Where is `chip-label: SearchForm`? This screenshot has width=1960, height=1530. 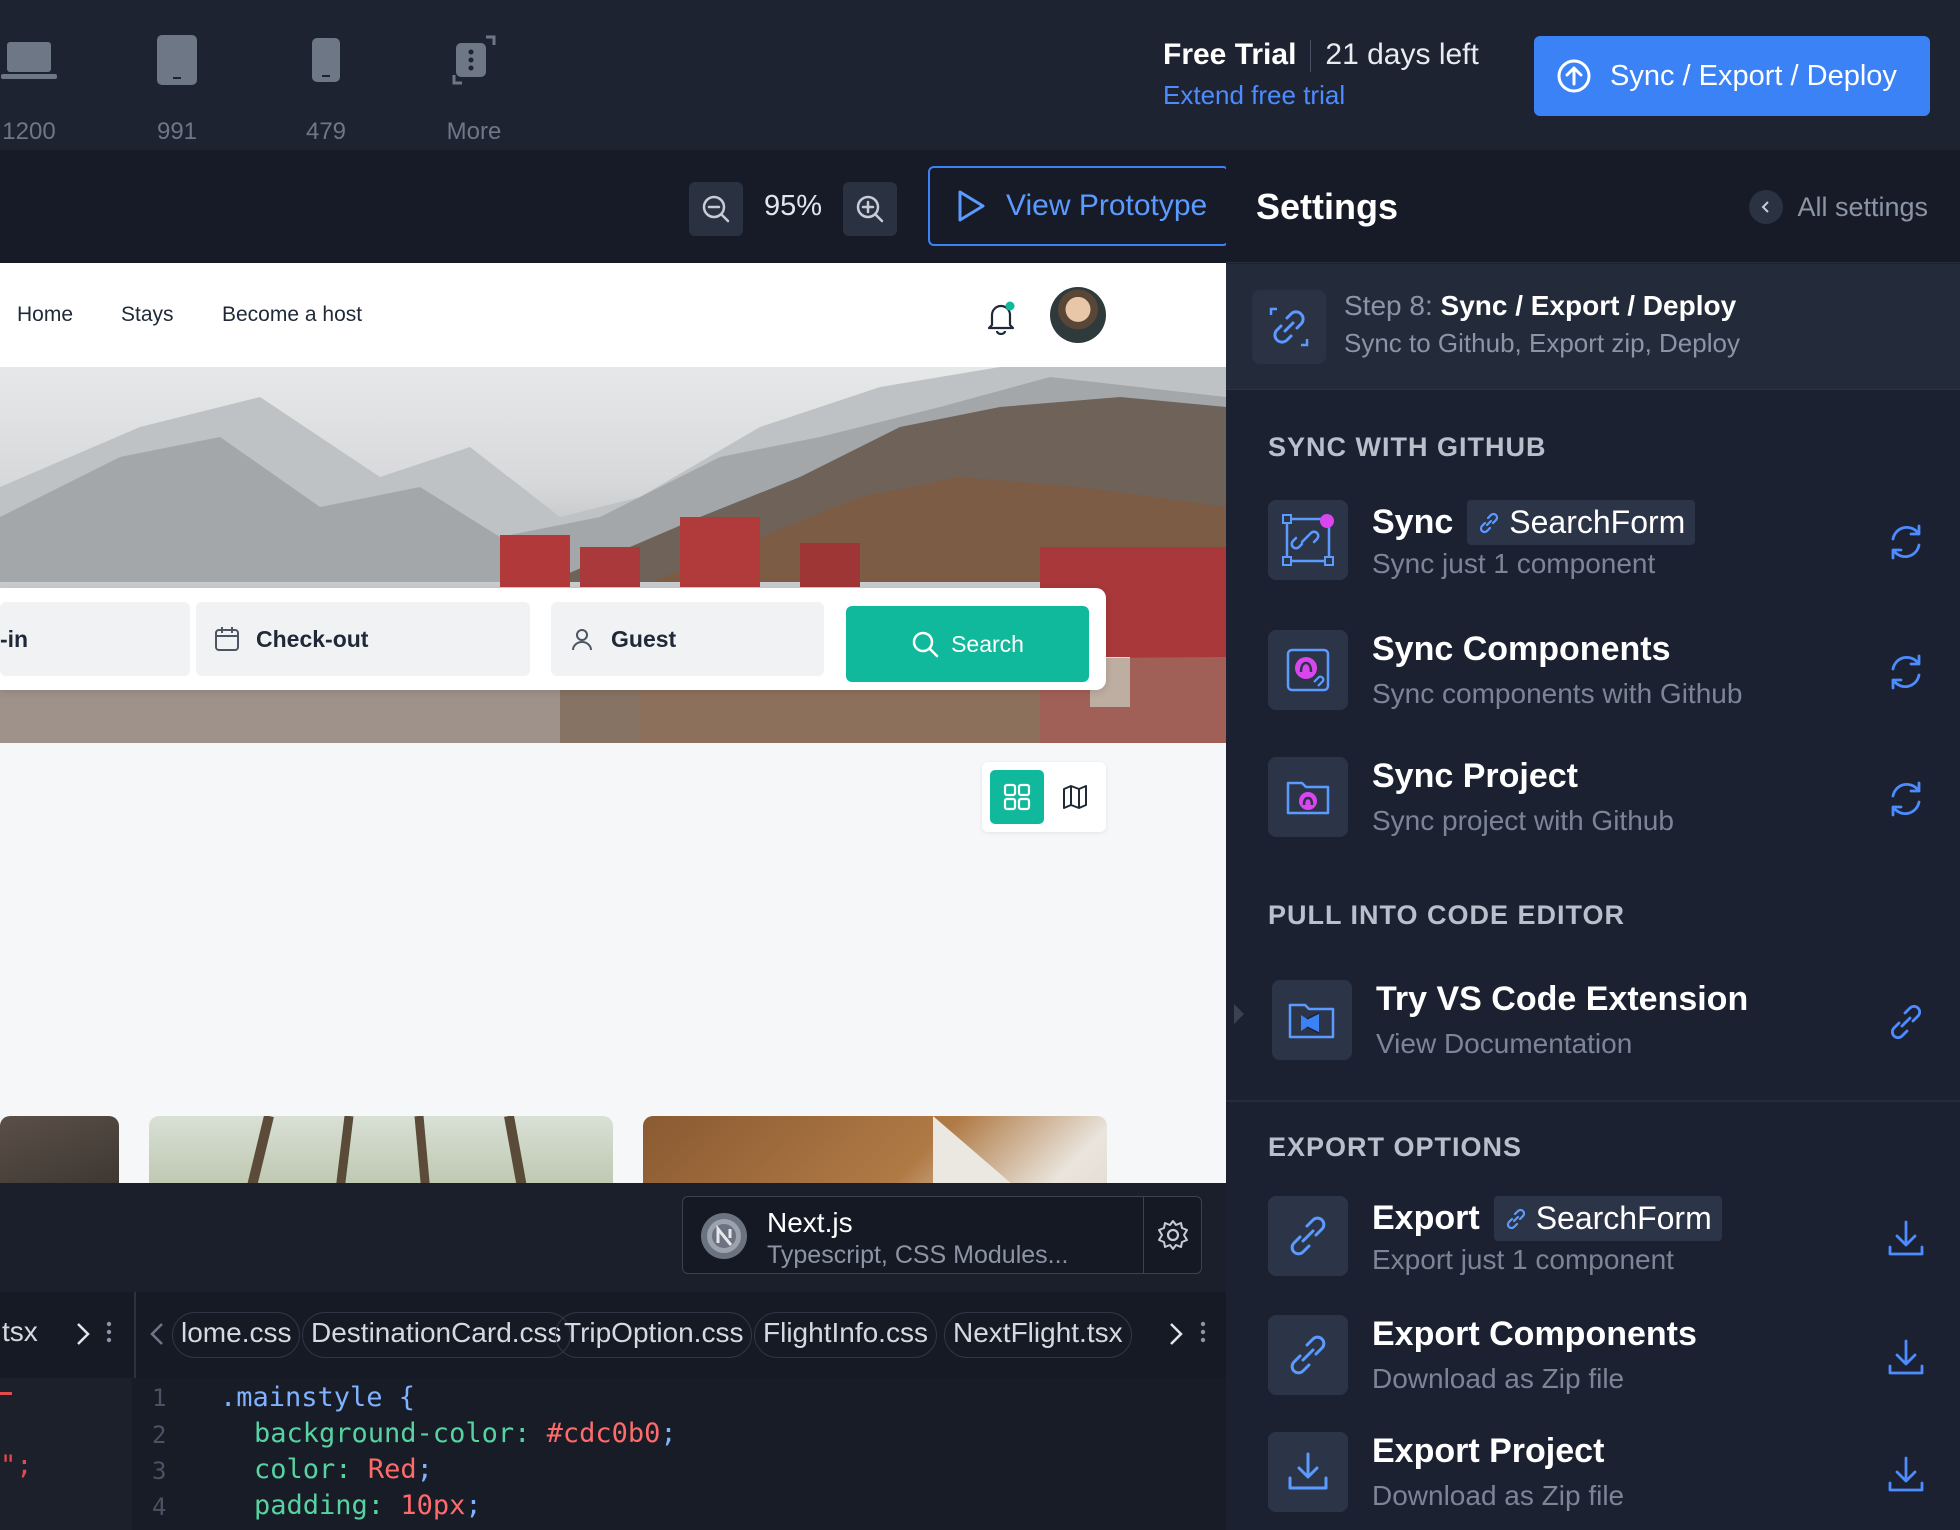
chip-label: SearchForm is located at coordinates (1597, 522).